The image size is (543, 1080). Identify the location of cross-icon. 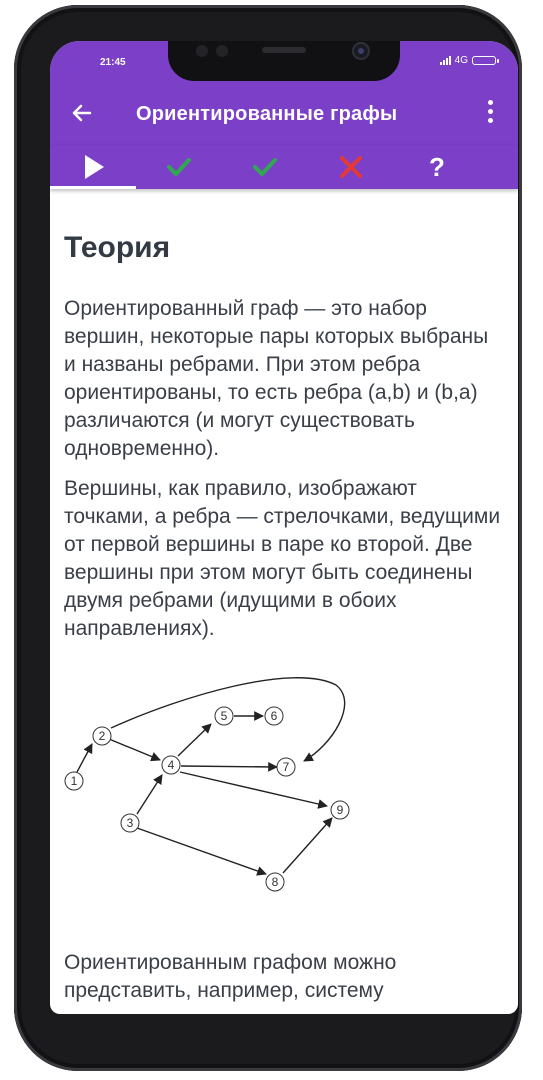
(351, 167).